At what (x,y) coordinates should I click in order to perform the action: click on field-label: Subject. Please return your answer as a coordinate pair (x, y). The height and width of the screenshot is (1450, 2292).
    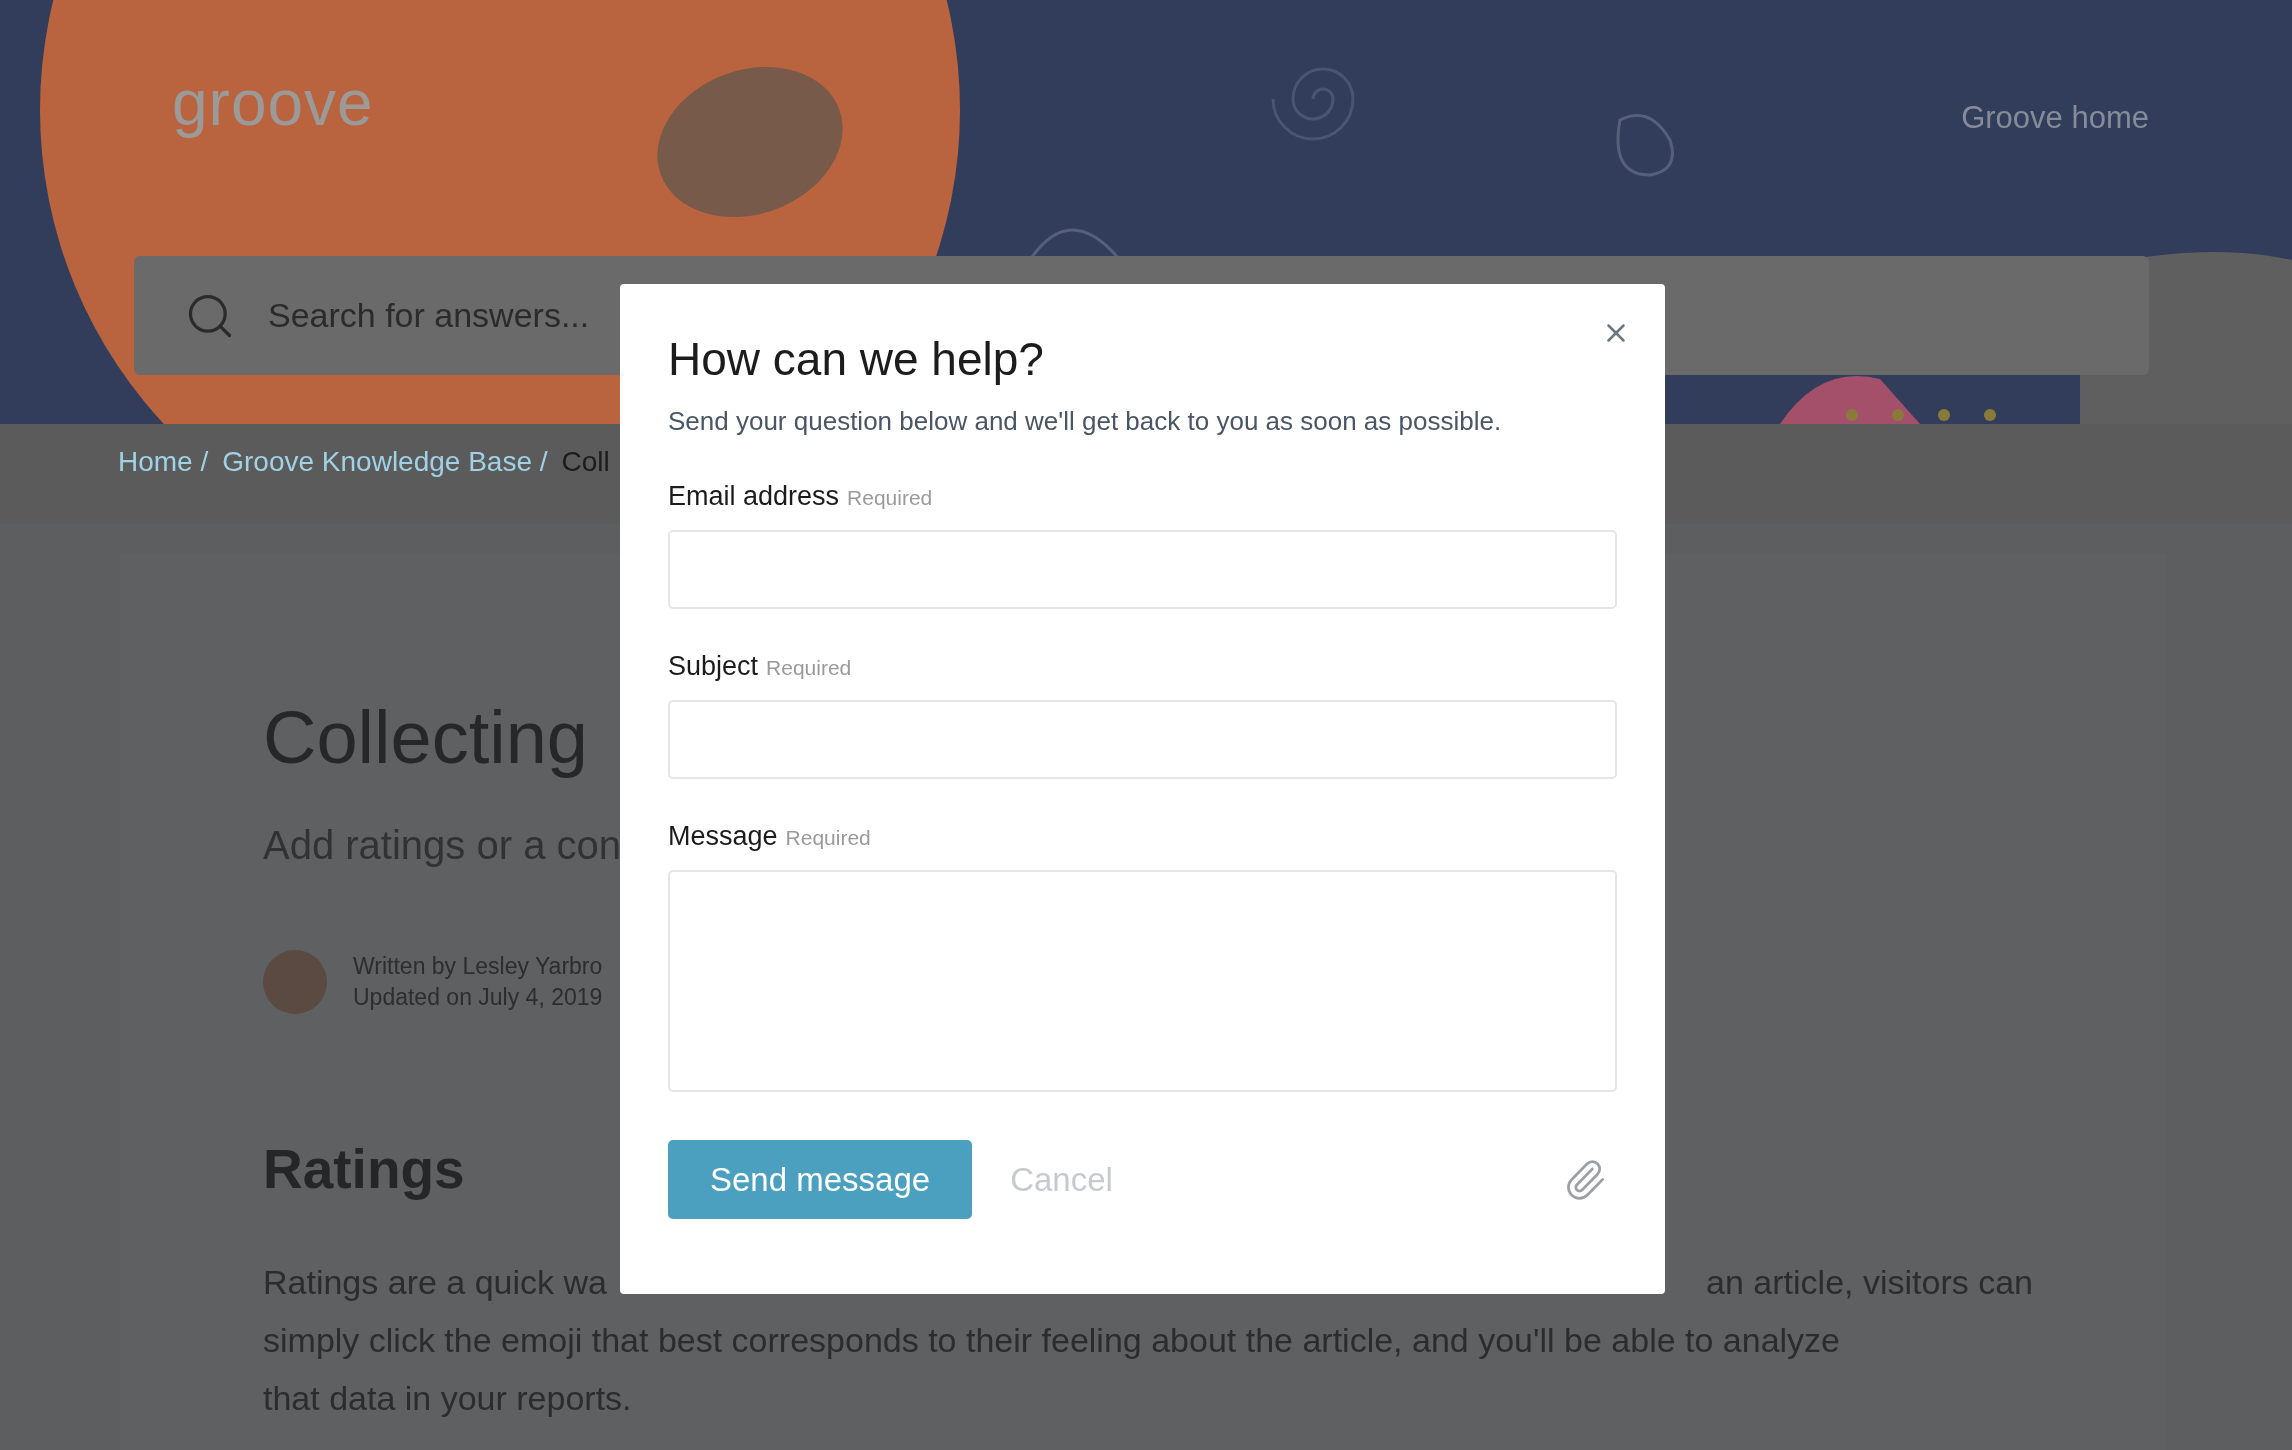
    Looking at the image, I should click on (713, 666).